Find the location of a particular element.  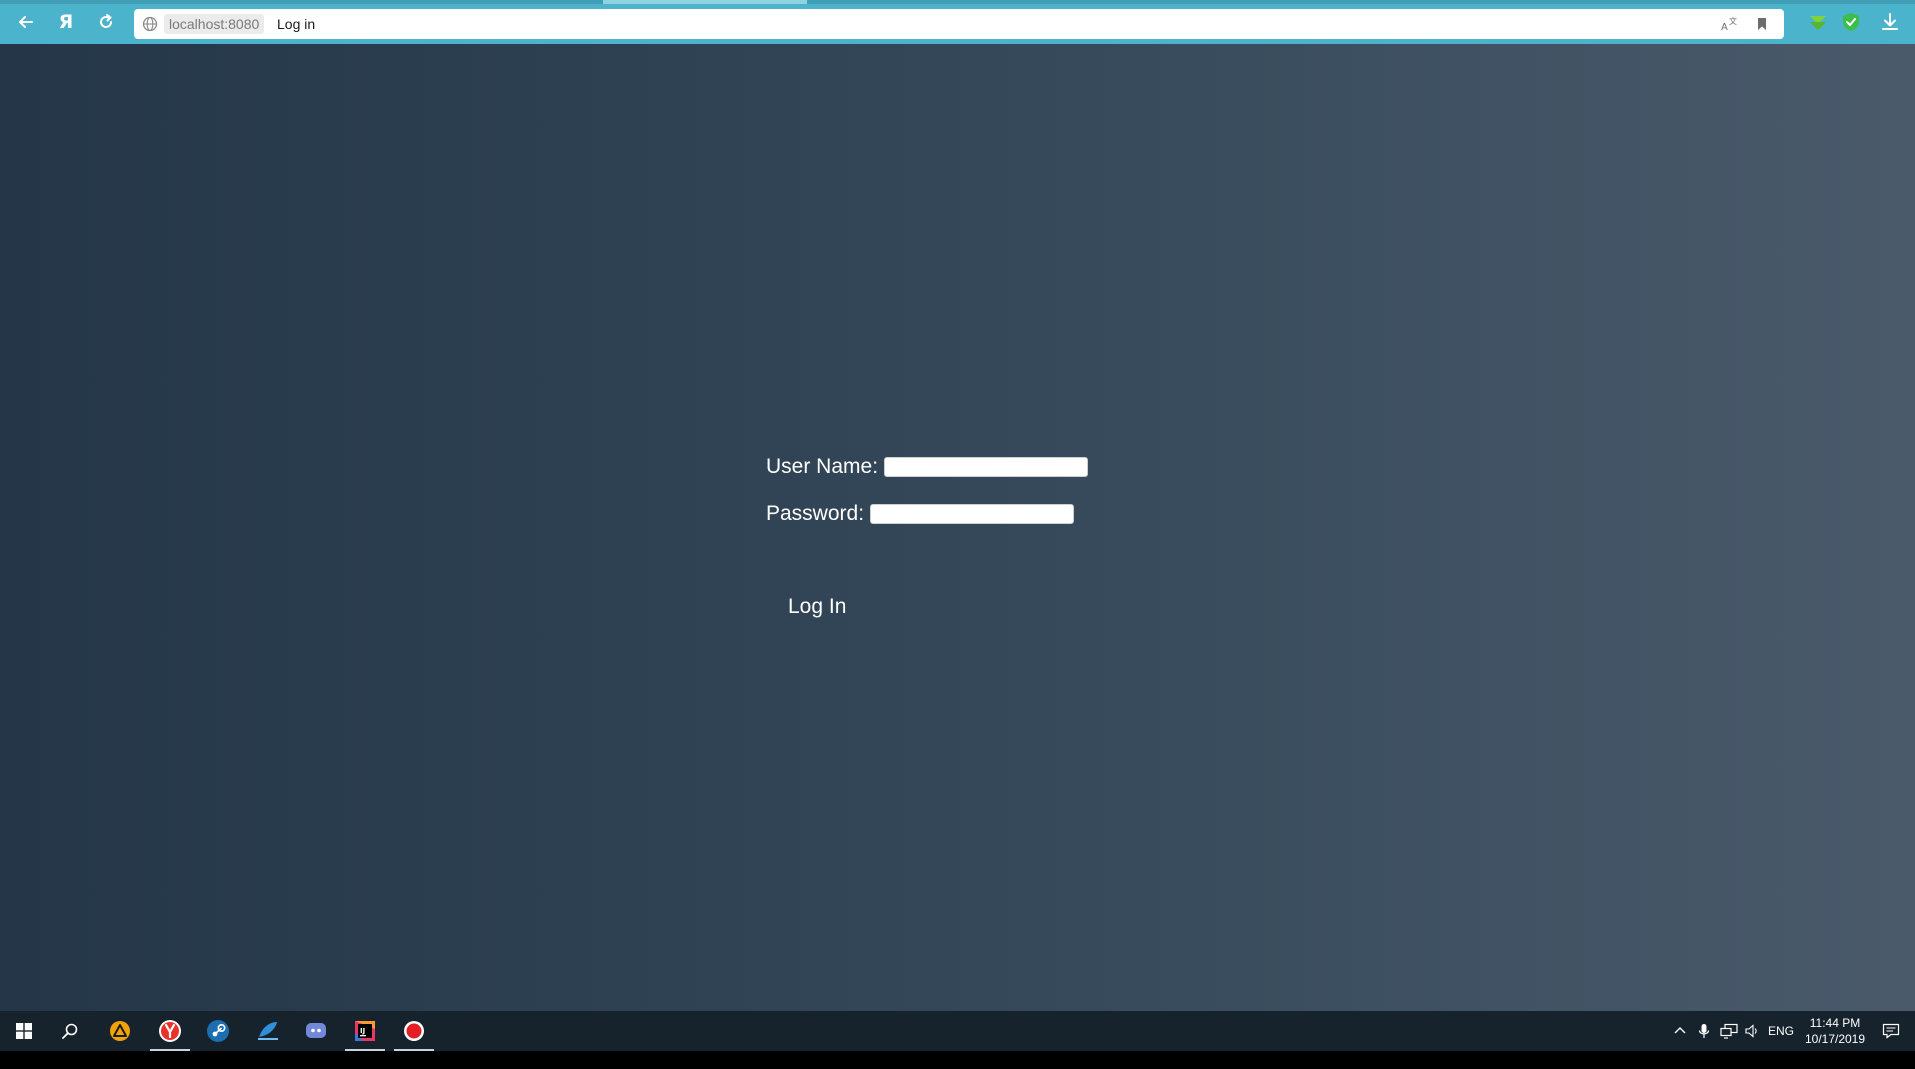

speaker-icon is located at coordinates (1751, 1031).